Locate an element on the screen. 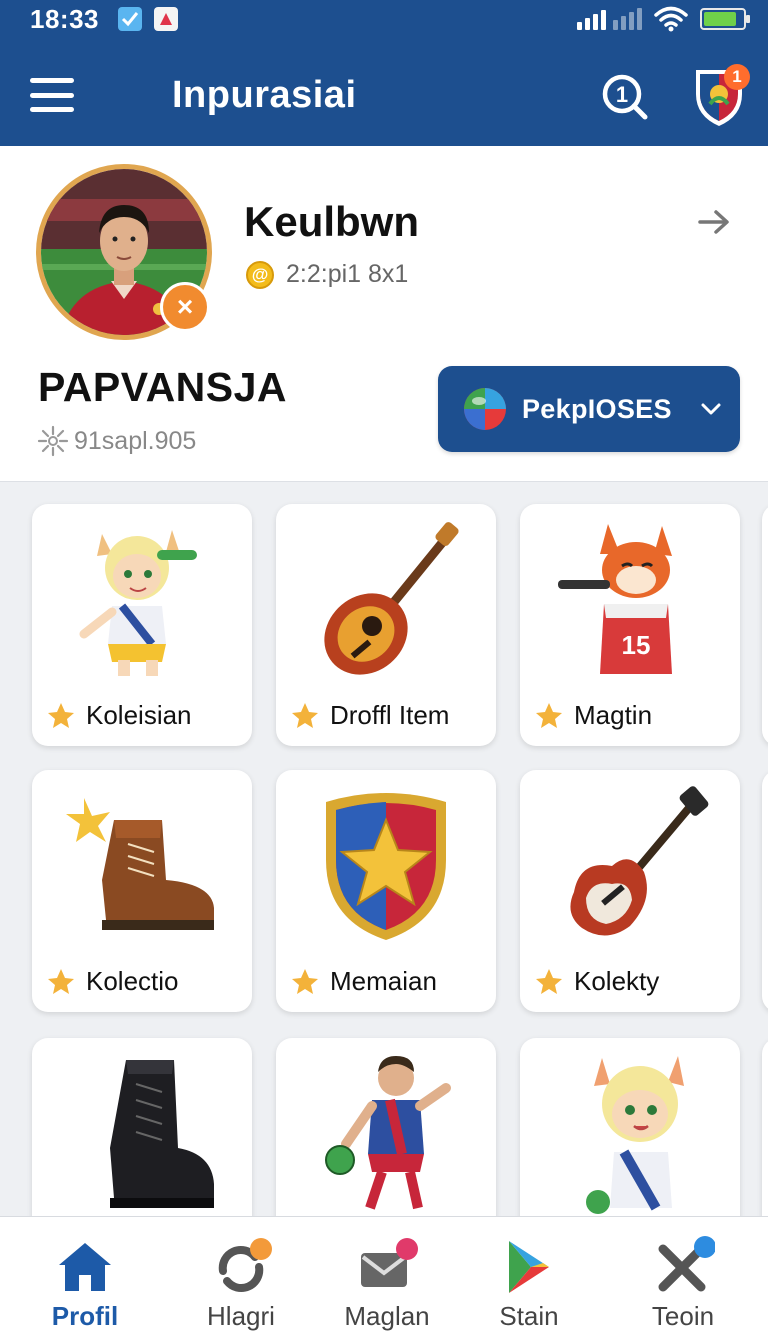 The width and height of the screenshot is (768, 1344). coin-icon: @ is located at coordinates (260, 274).